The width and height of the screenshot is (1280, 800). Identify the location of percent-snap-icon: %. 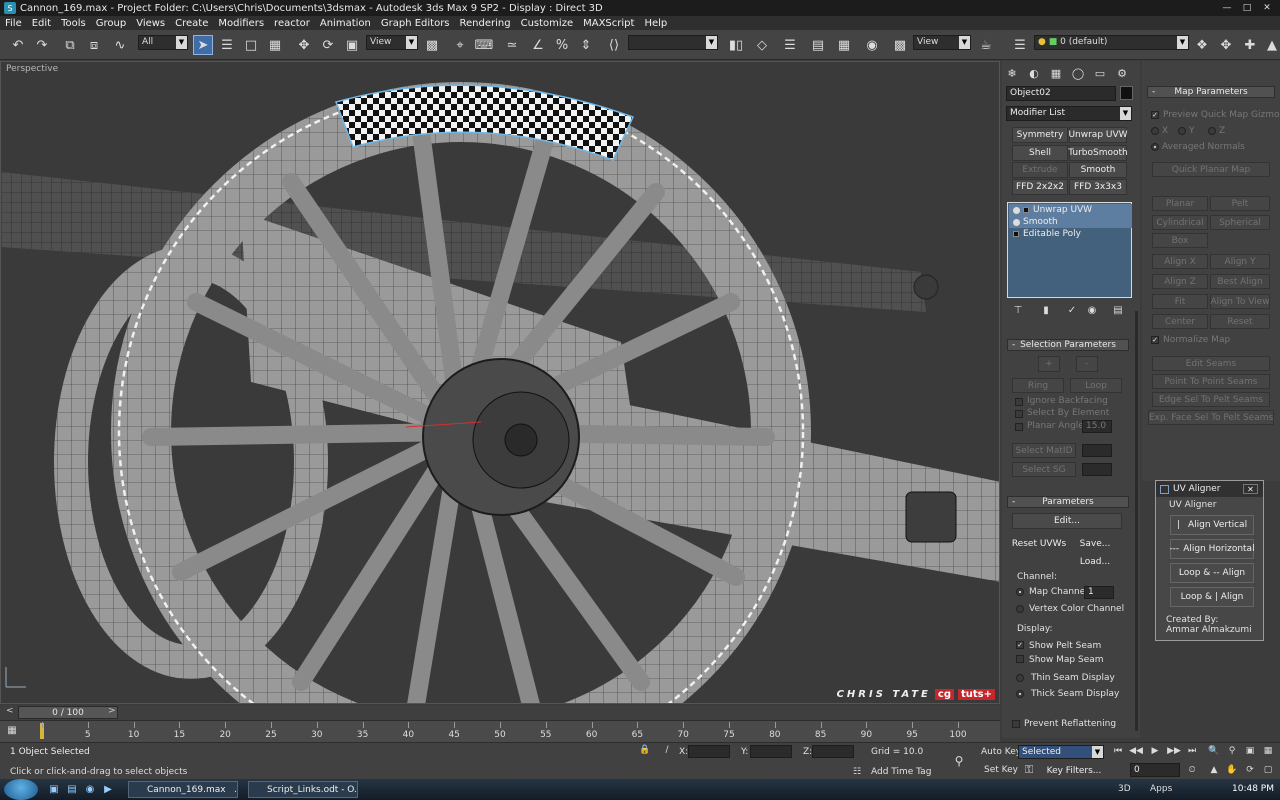
(562, 45).